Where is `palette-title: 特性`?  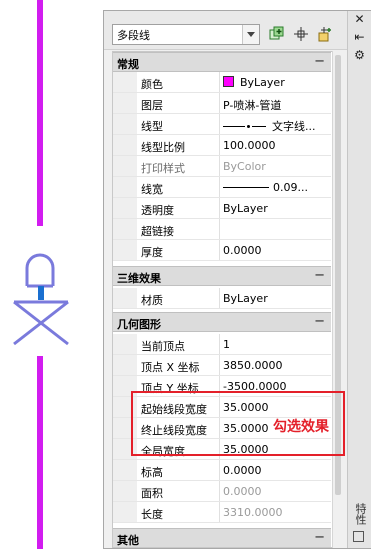
palette-title: 特性 is located at coordinates (360, 514).